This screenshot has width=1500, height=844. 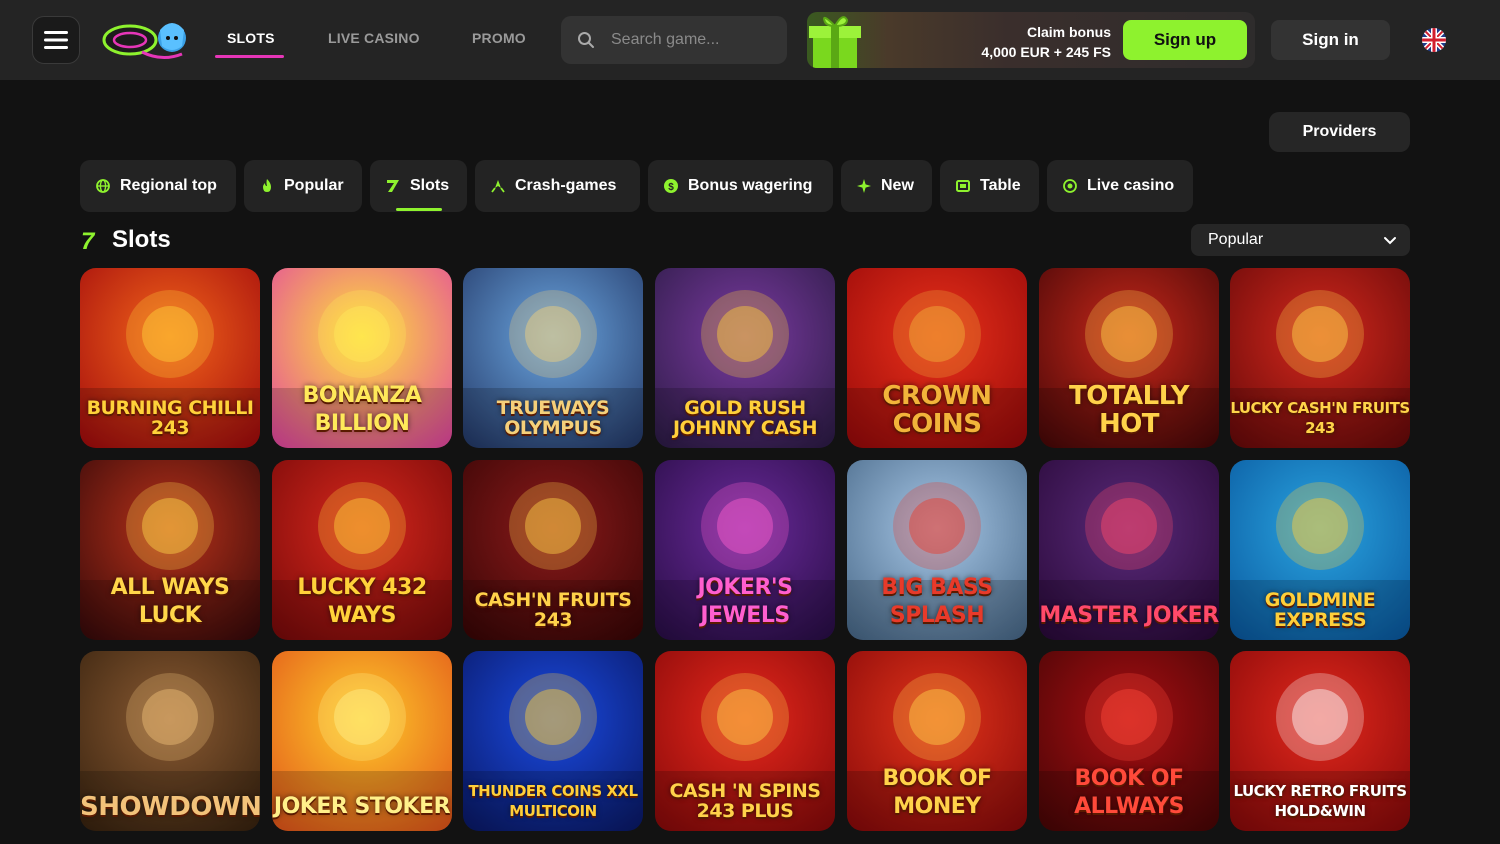 I want to click on table-icon, so click(x=963, y=186).